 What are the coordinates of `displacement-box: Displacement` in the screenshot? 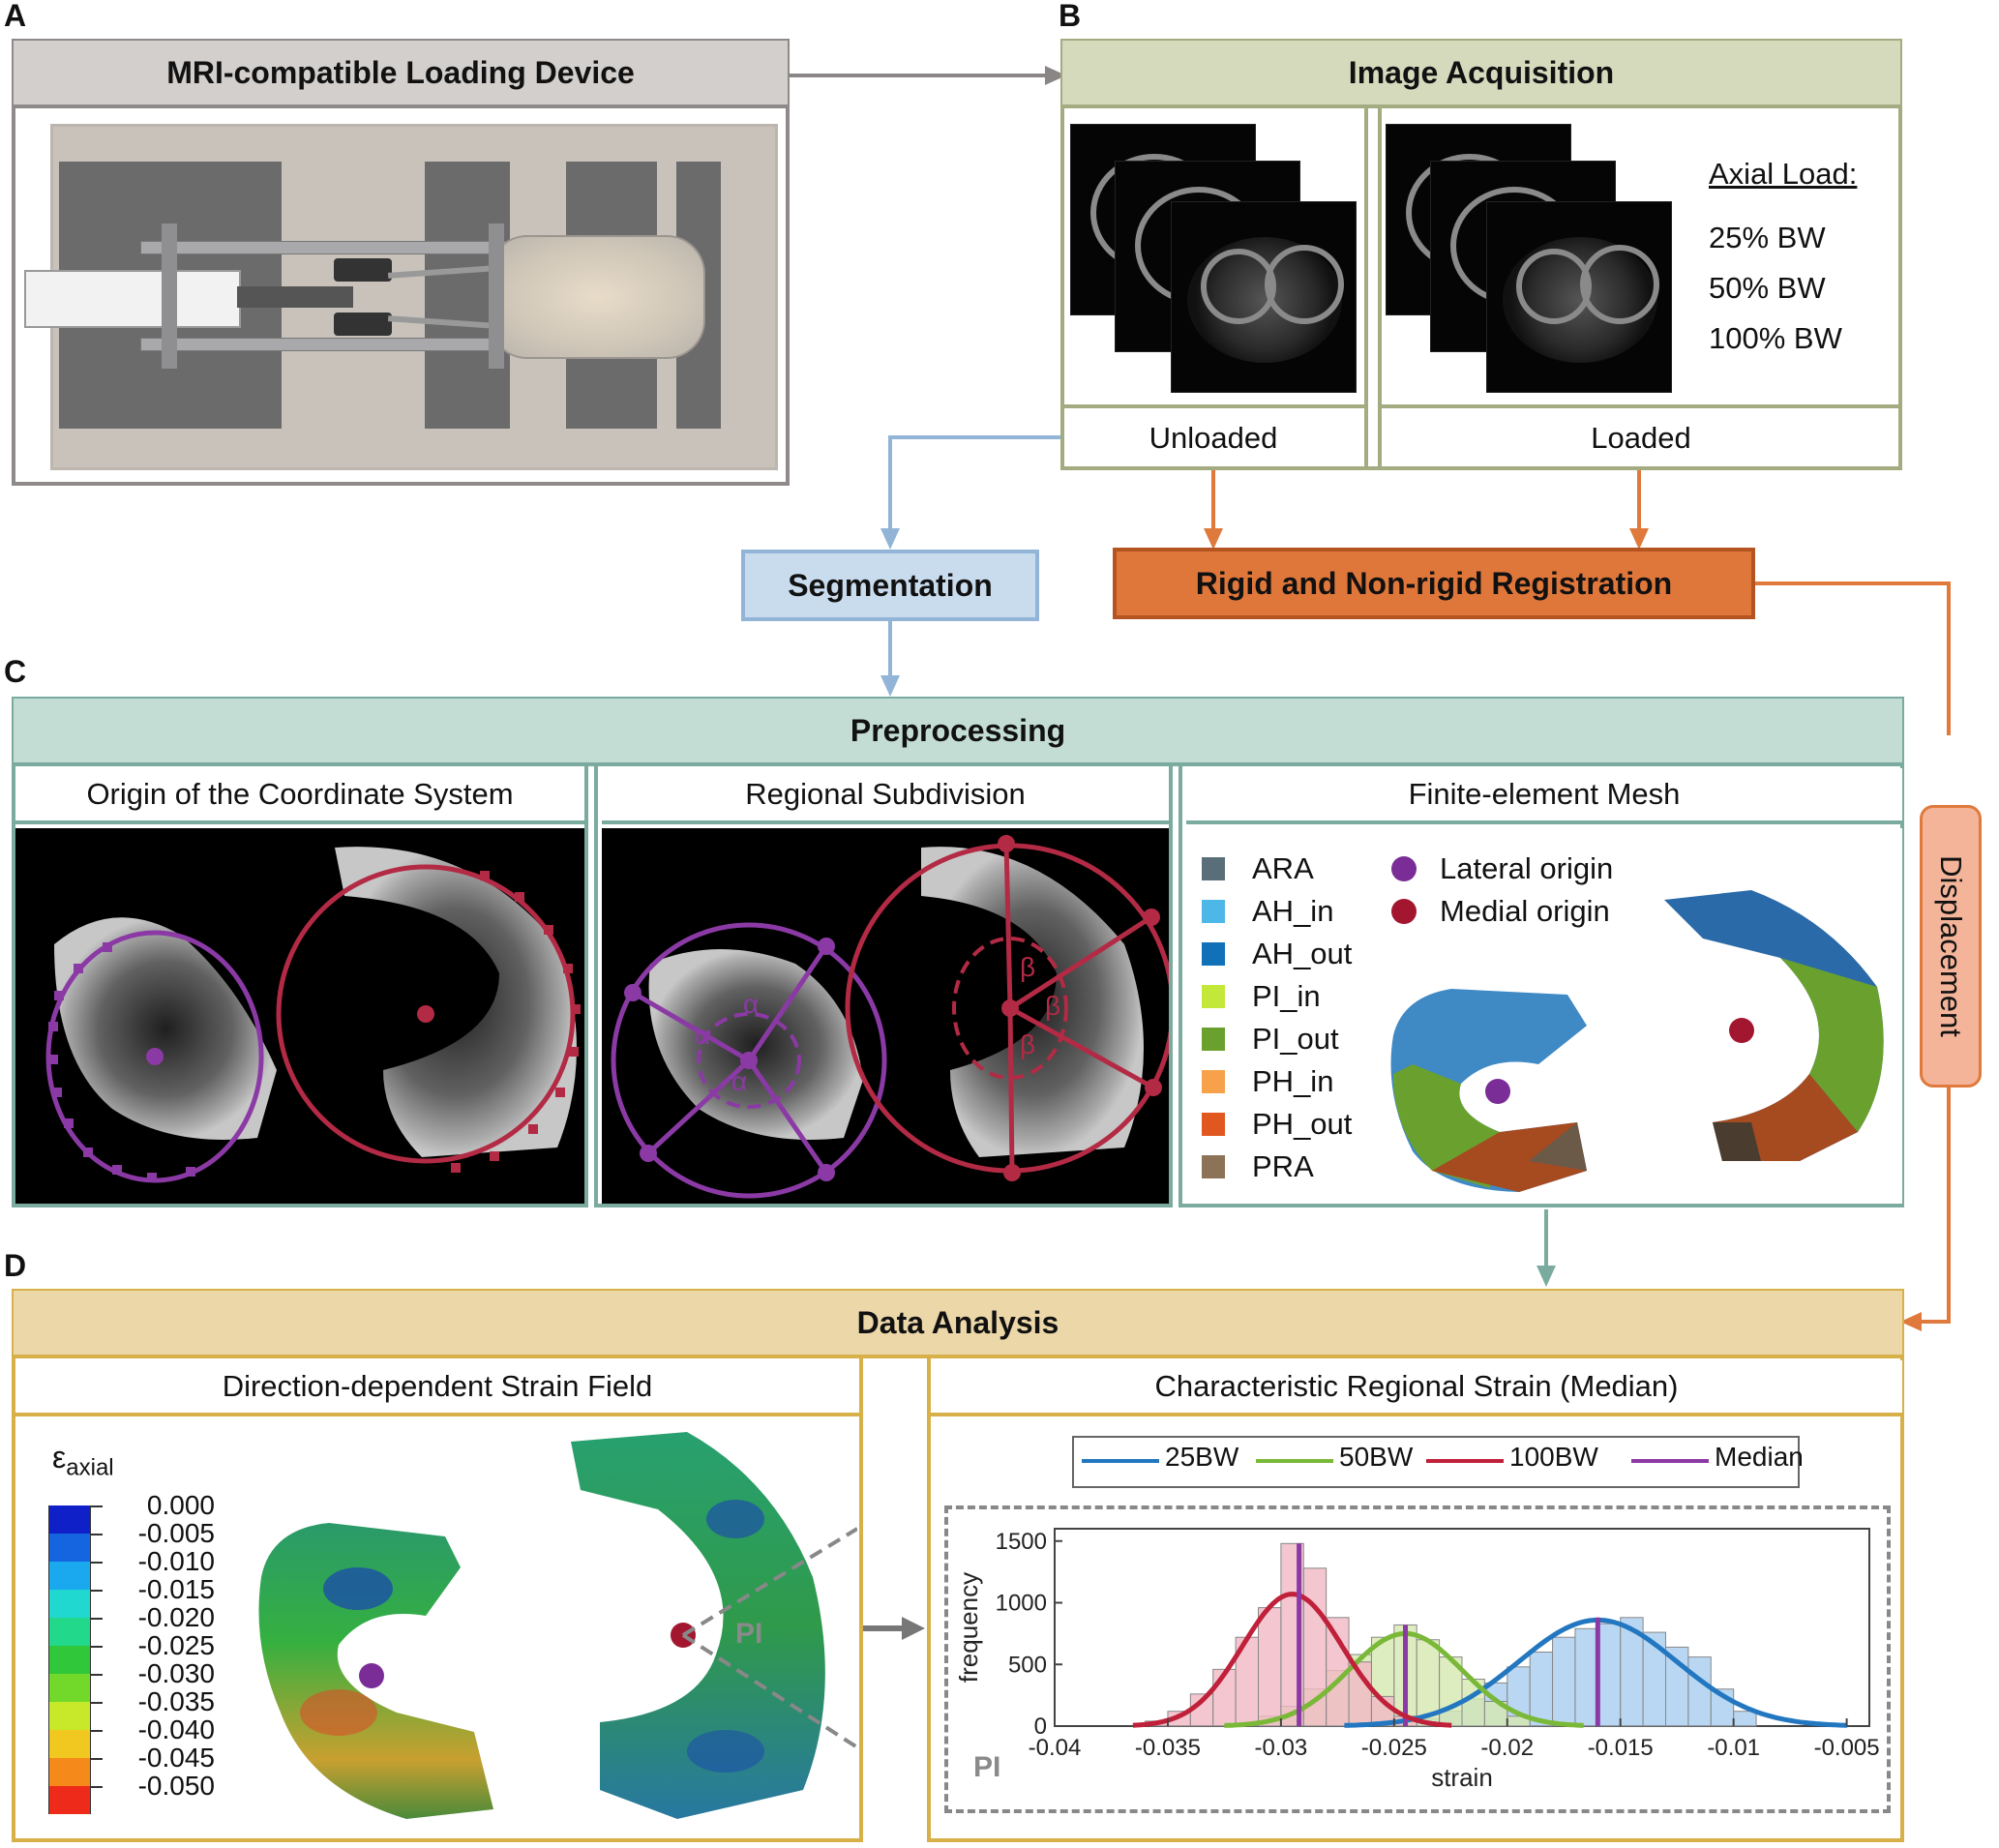 It's located at (1951, 946).